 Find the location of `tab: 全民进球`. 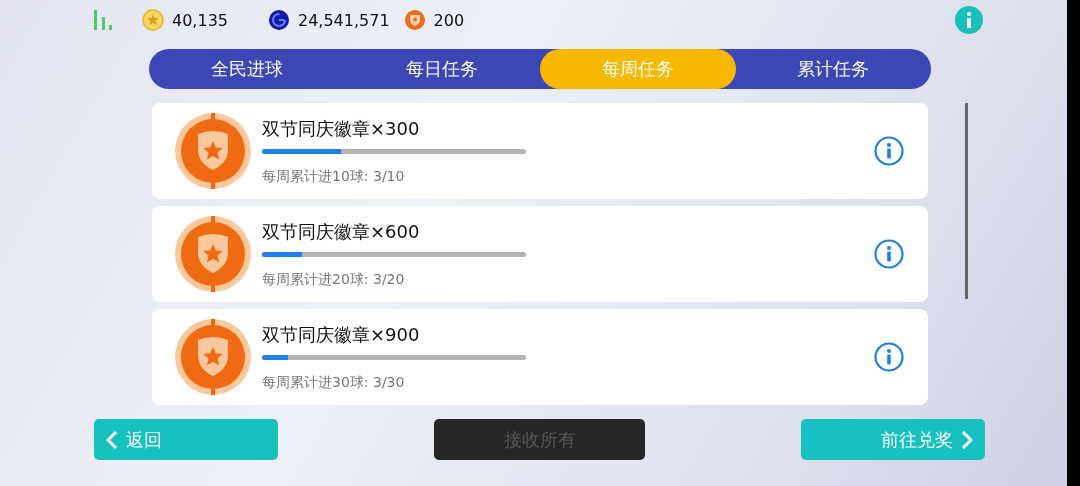

tab: 全民进球 is located at coordinates (247, 69).